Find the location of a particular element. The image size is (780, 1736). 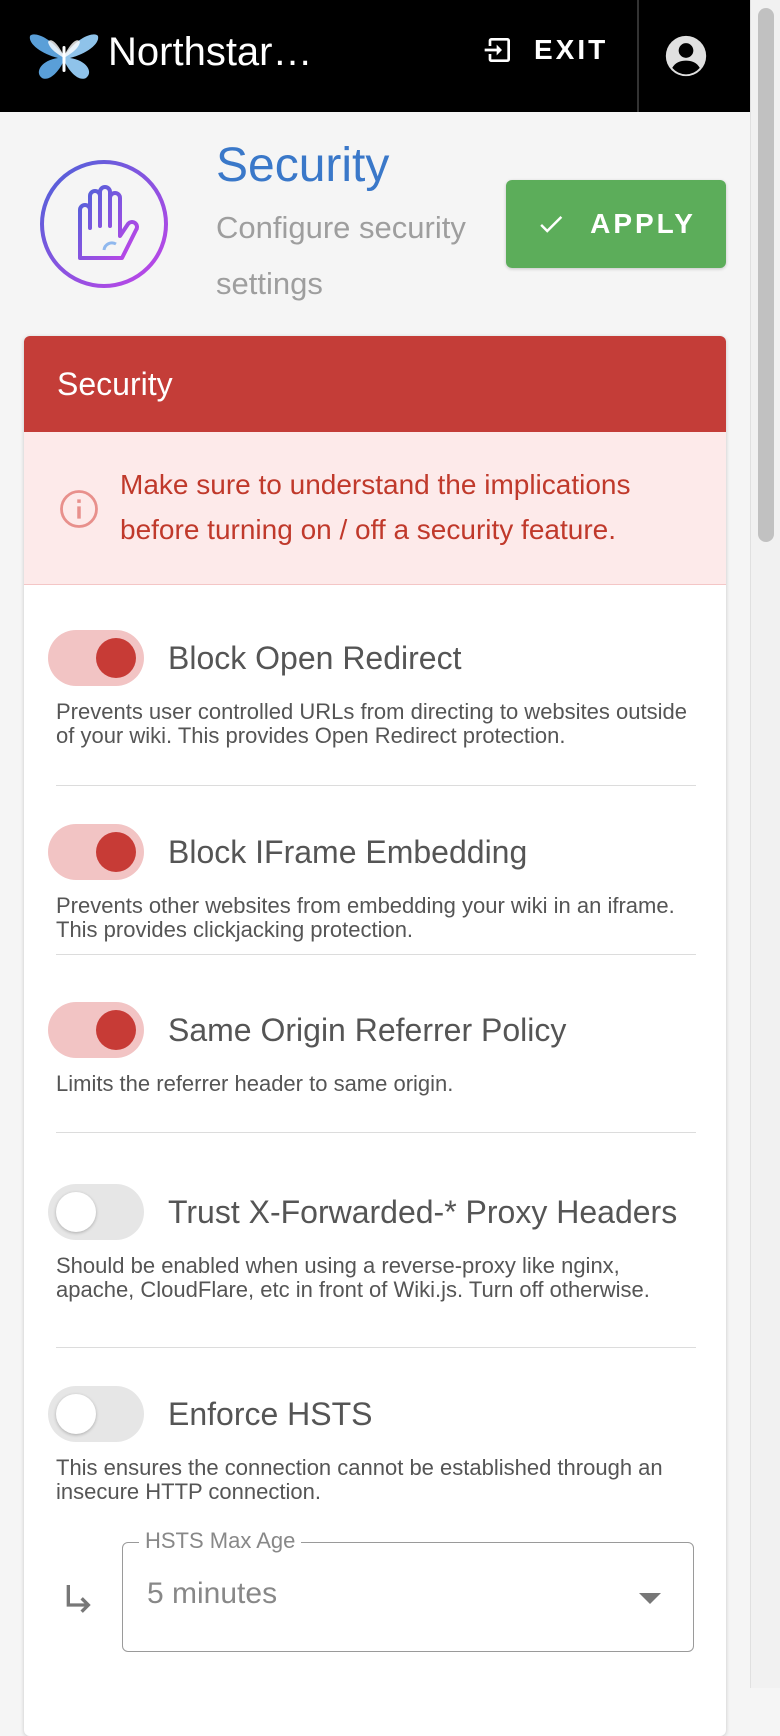

exit-button: EXIT is located at coordinates (545, 50).